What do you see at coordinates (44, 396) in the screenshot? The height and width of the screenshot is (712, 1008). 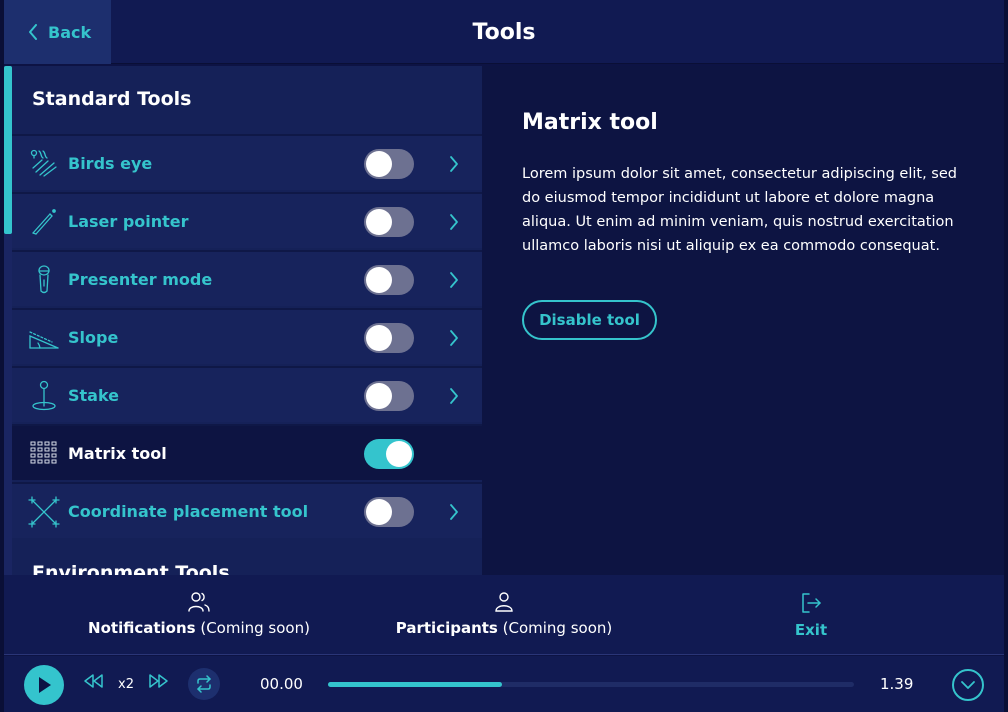 I see `stake-icon` at bounding box center [44, 396].